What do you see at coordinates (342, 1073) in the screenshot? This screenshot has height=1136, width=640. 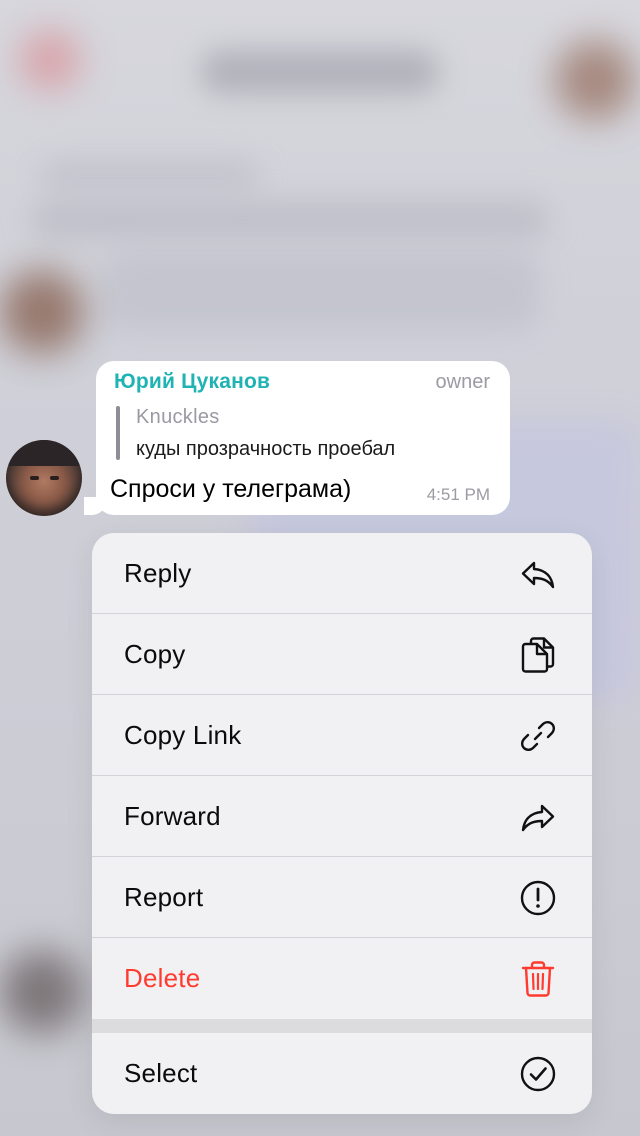 I see `menu-item-select: Select` at bounding box center [342, 1073].